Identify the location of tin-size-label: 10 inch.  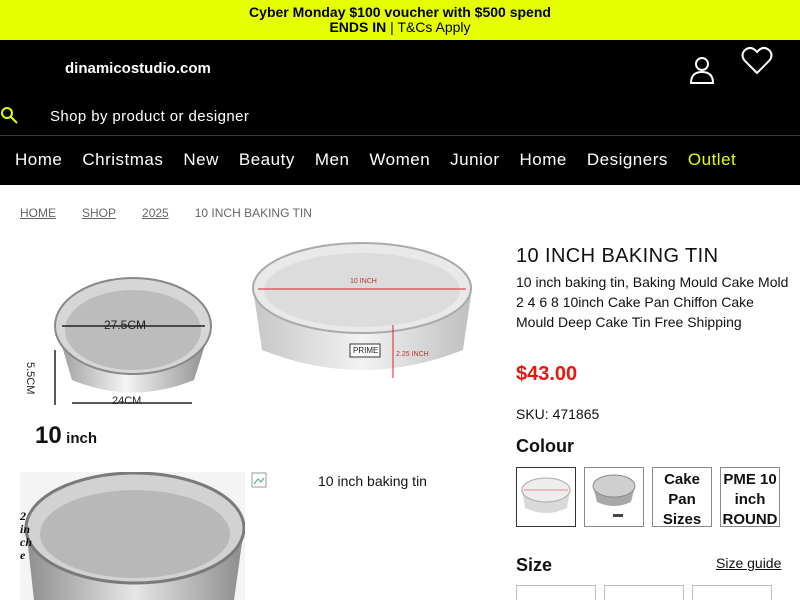
(66, 436).